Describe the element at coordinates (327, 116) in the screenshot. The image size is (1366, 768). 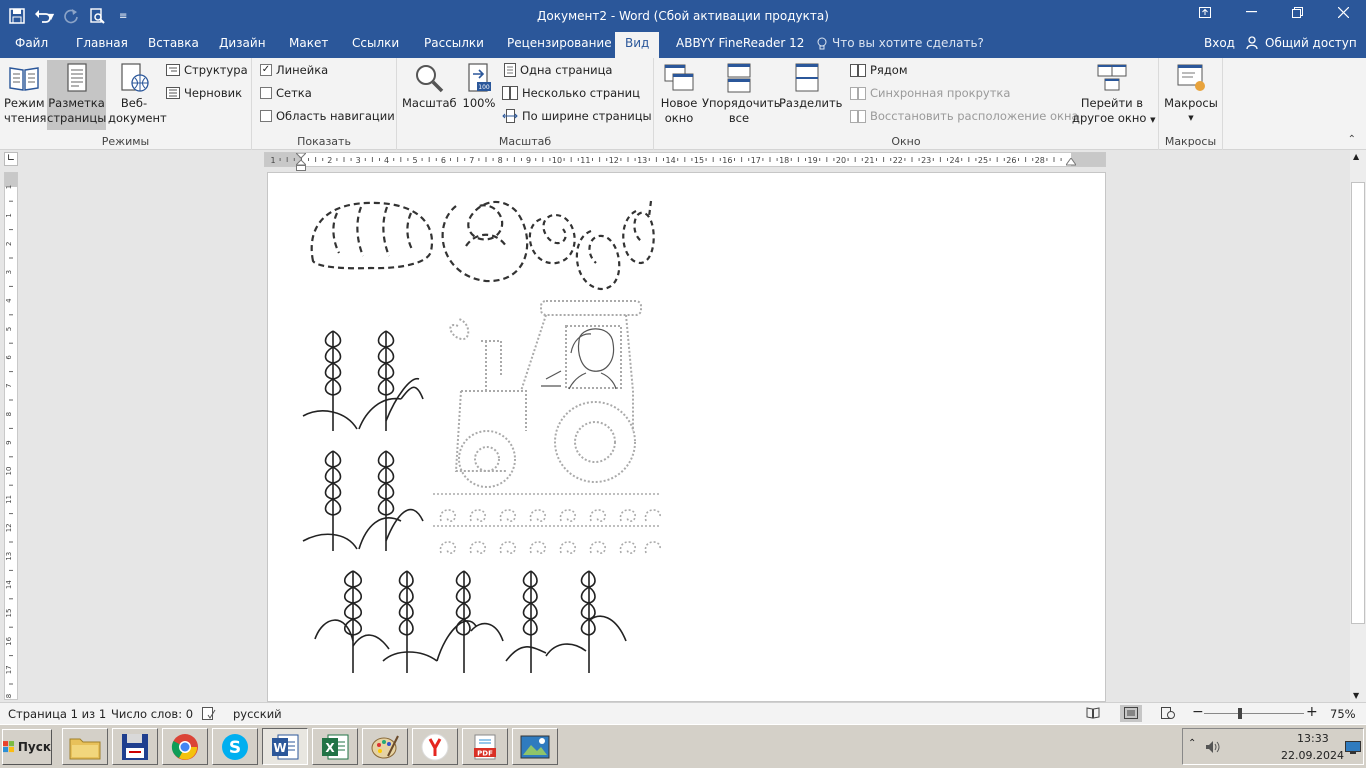
I see `navigation-pane-checkbox: Область навигации` at that location.